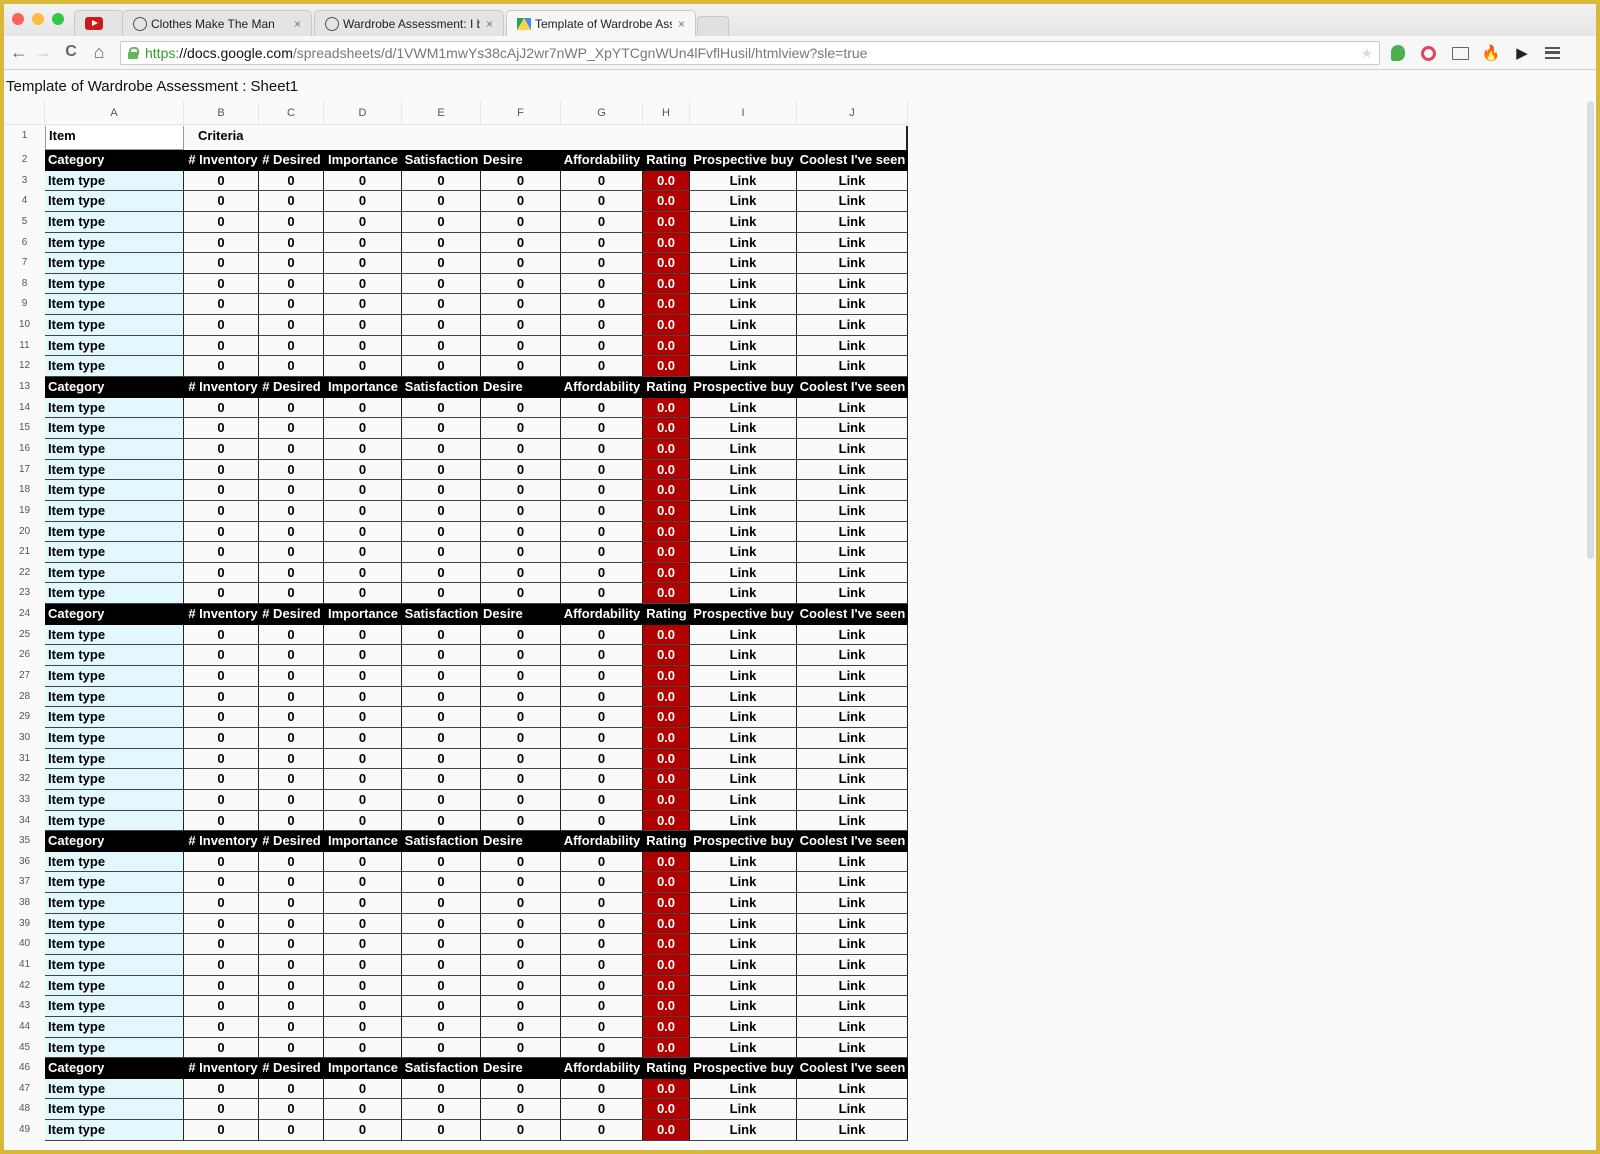 This screenshot has width=1600, height=1154. I want to click on header-prospective-buy: Prospective buy, so click(743, 1068).